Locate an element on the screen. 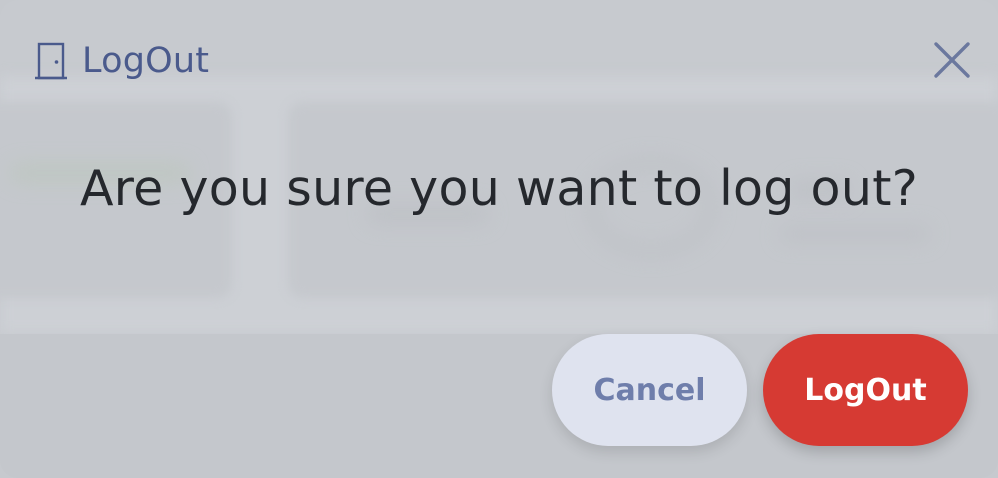 This screenshot has height=478, width=998. logout-button: LogOut is located at coordinates (865, 390).